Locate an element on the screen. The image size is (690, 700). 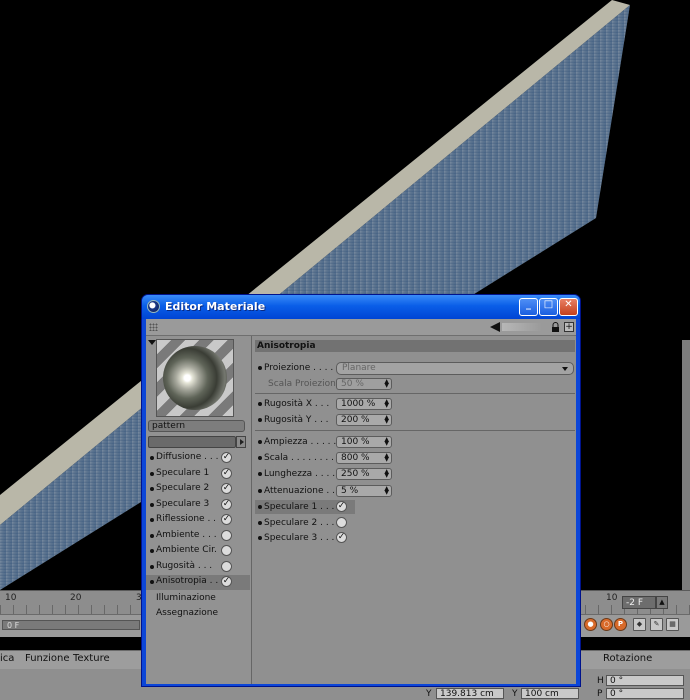
menu-item-texture: Texture is located at coordinates (91, 658).